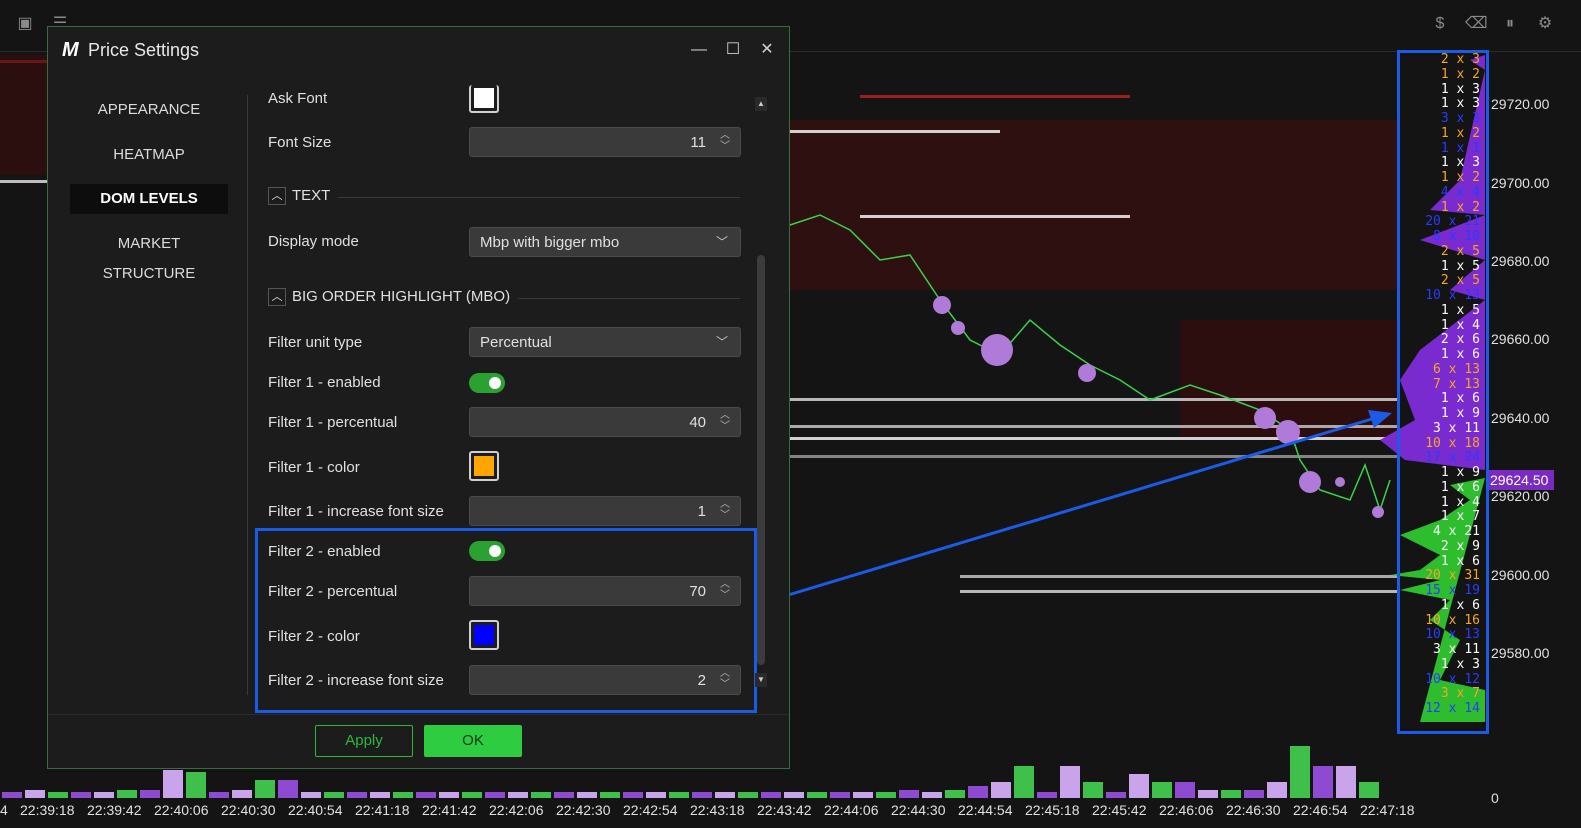 The image size is (1581, 828). What do you see at coordinates (149, 155) in the screenshot?
I see `sidebar-item-heatmap: HEATMAP` at bounding box center [149, 155].